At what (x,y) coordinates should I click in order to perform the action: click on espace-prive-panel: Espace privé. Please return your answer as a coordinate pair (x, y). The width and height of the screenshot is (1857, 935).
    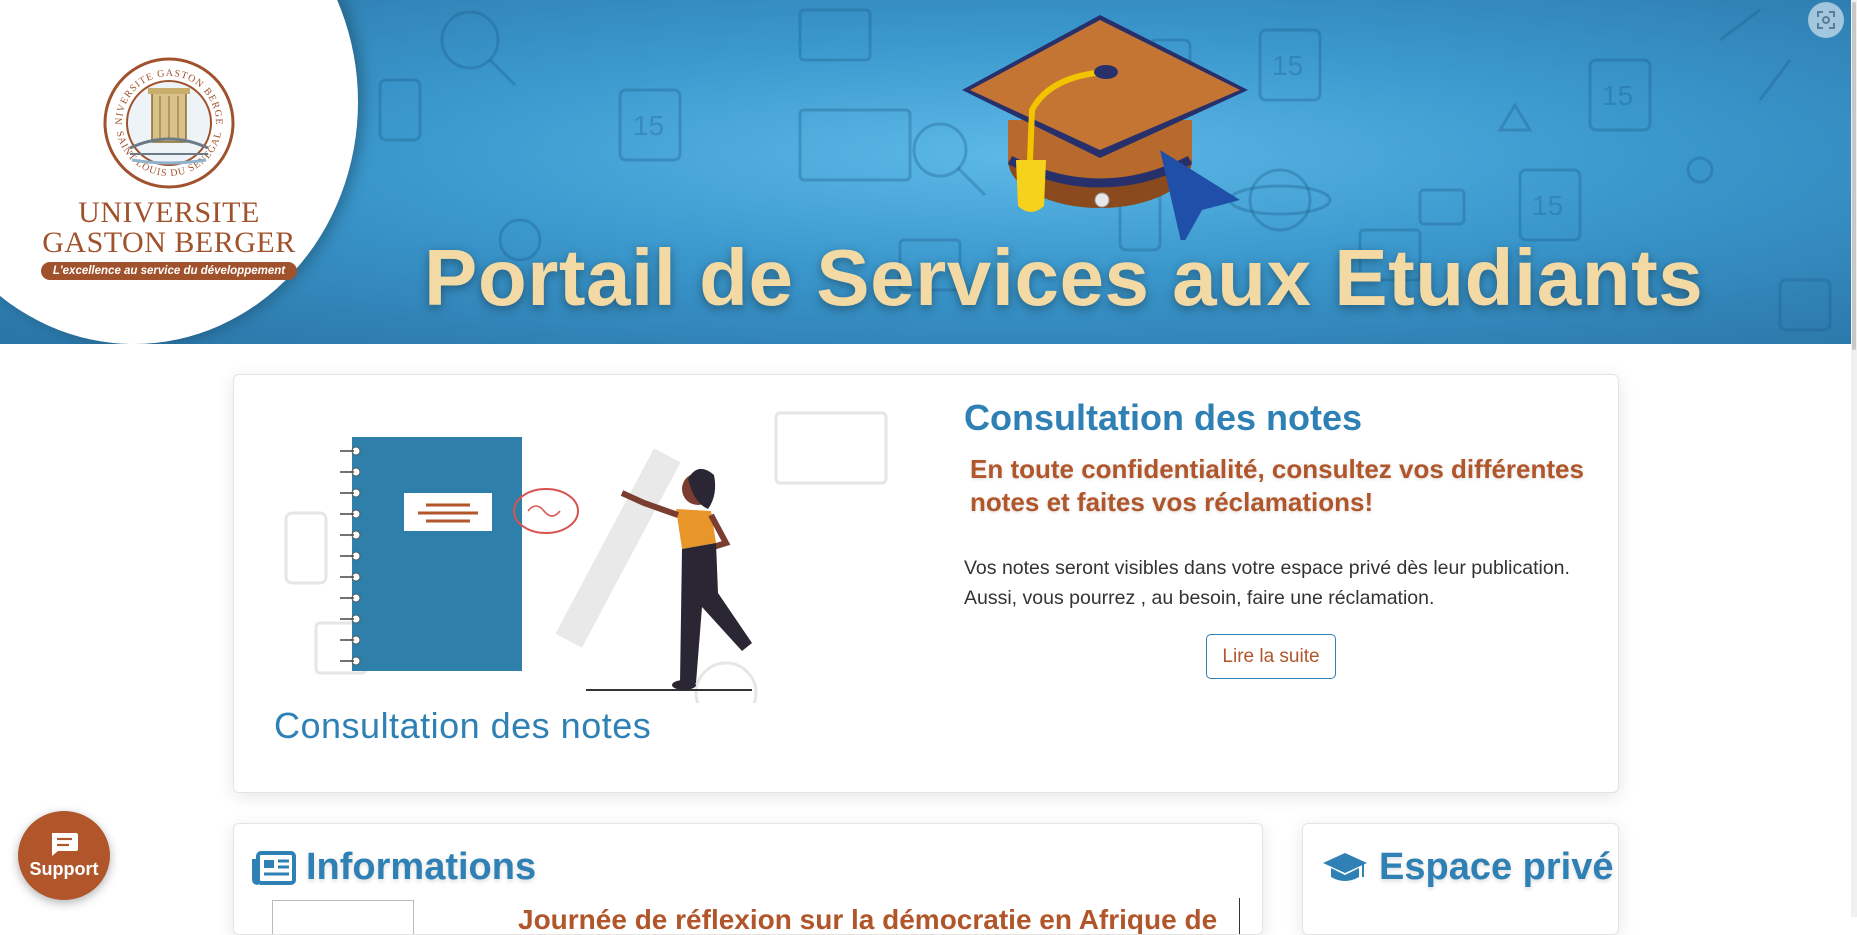
    Looking at the image, I should click on (1460, 879).